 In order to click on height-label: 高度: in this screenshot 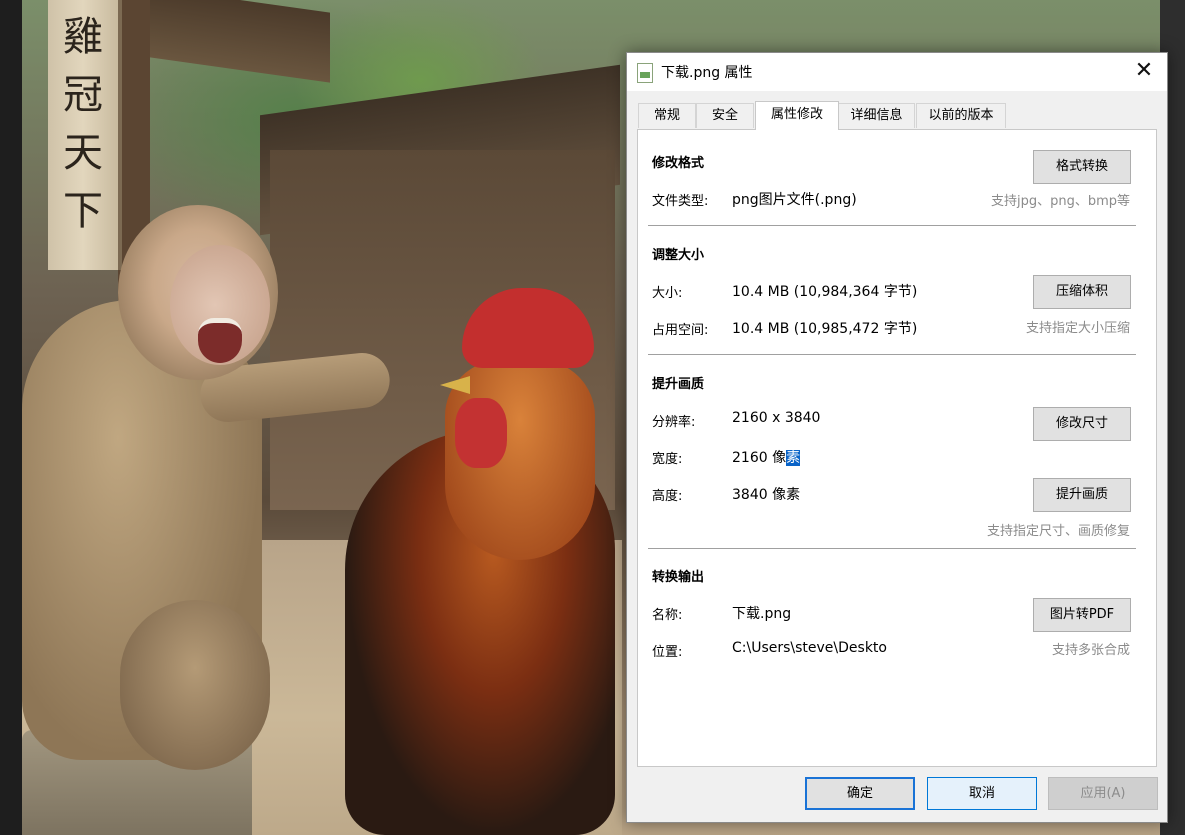, I will do `click(667, 496)`.